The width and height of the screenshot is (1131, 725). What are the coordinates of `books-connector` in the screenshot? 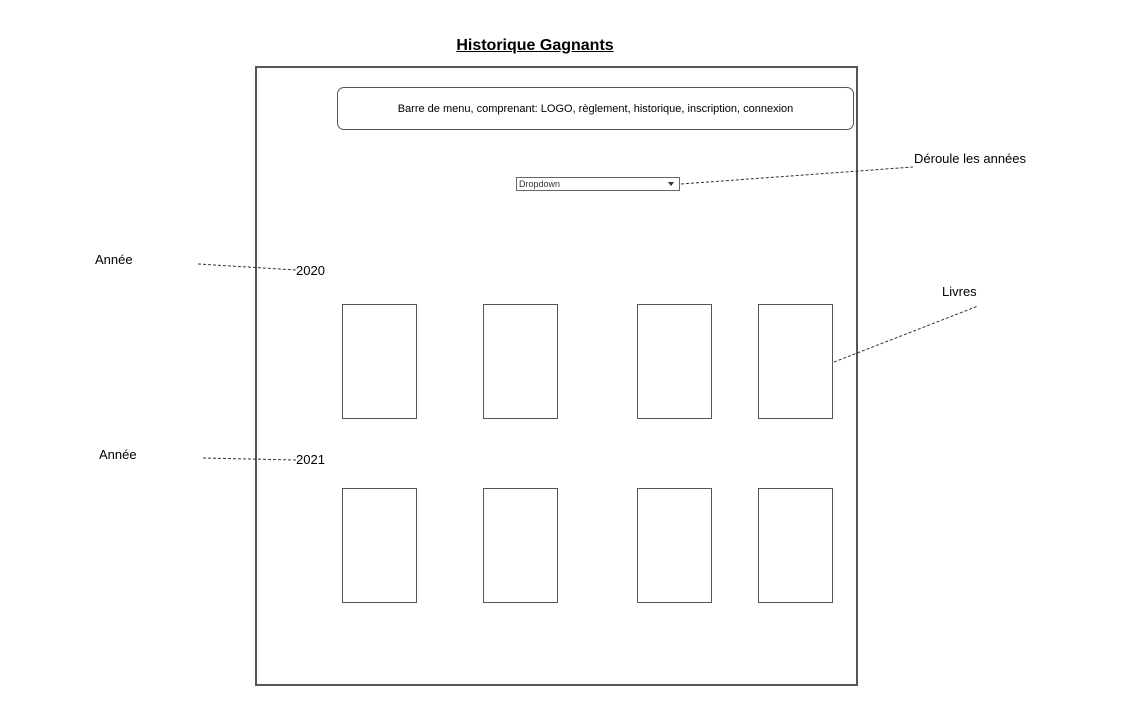 It's located at (906, 334).